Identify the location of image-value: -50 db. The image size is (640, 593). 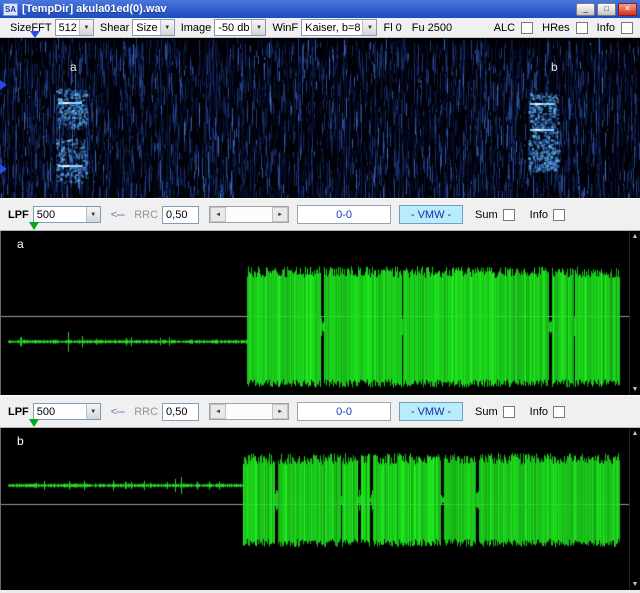
(234, 27).